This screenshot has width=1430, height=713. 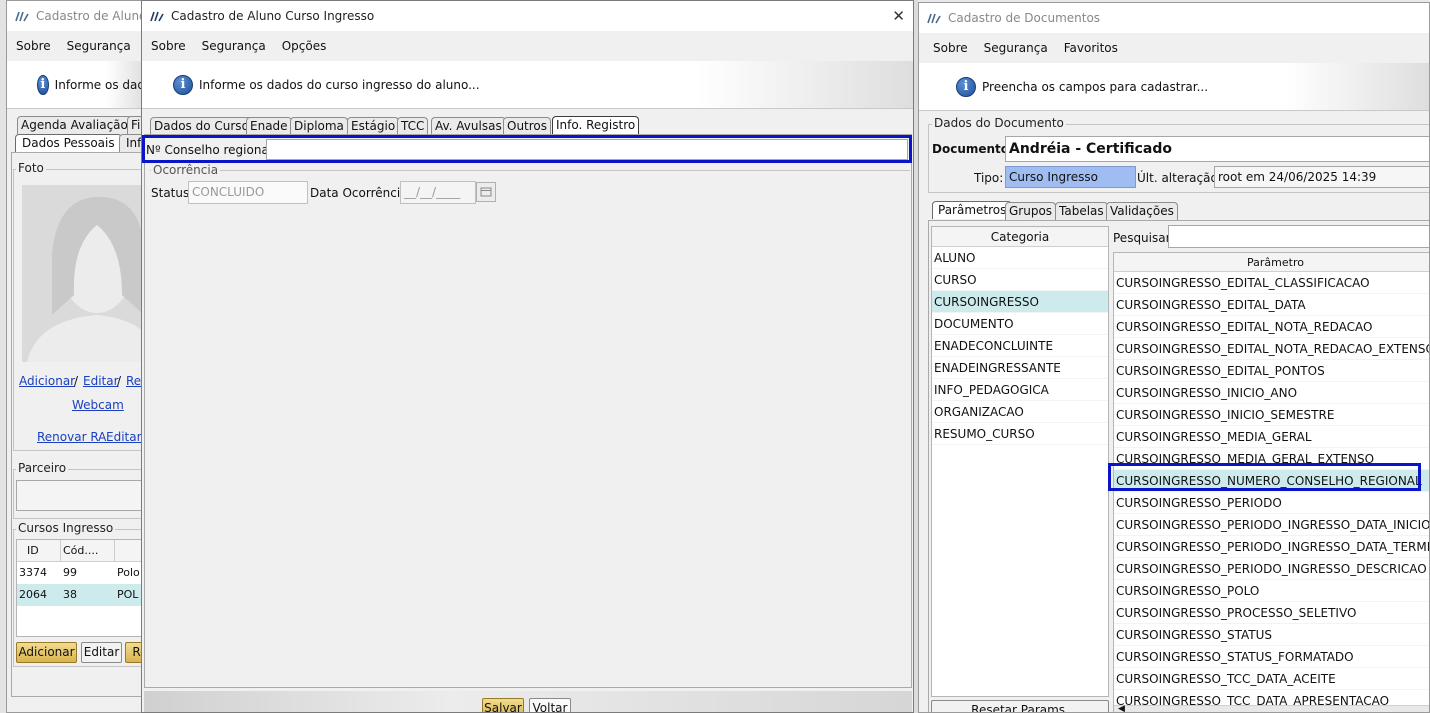 What do you see at coordinates (269, 126) in the screenshot?
I see `tab-enade: Enade` at bounding box center [269, 126].